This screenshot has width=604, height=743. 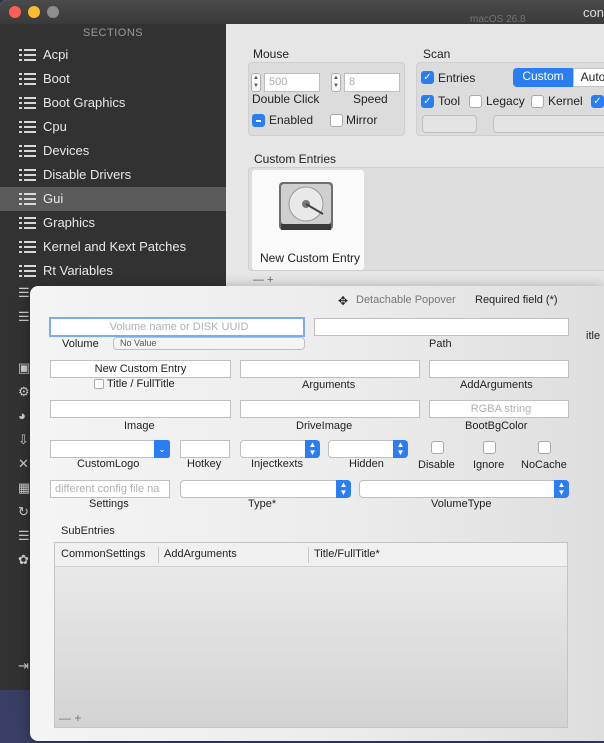 I want to click on type-label: Type*, so click(x=262, y=504).